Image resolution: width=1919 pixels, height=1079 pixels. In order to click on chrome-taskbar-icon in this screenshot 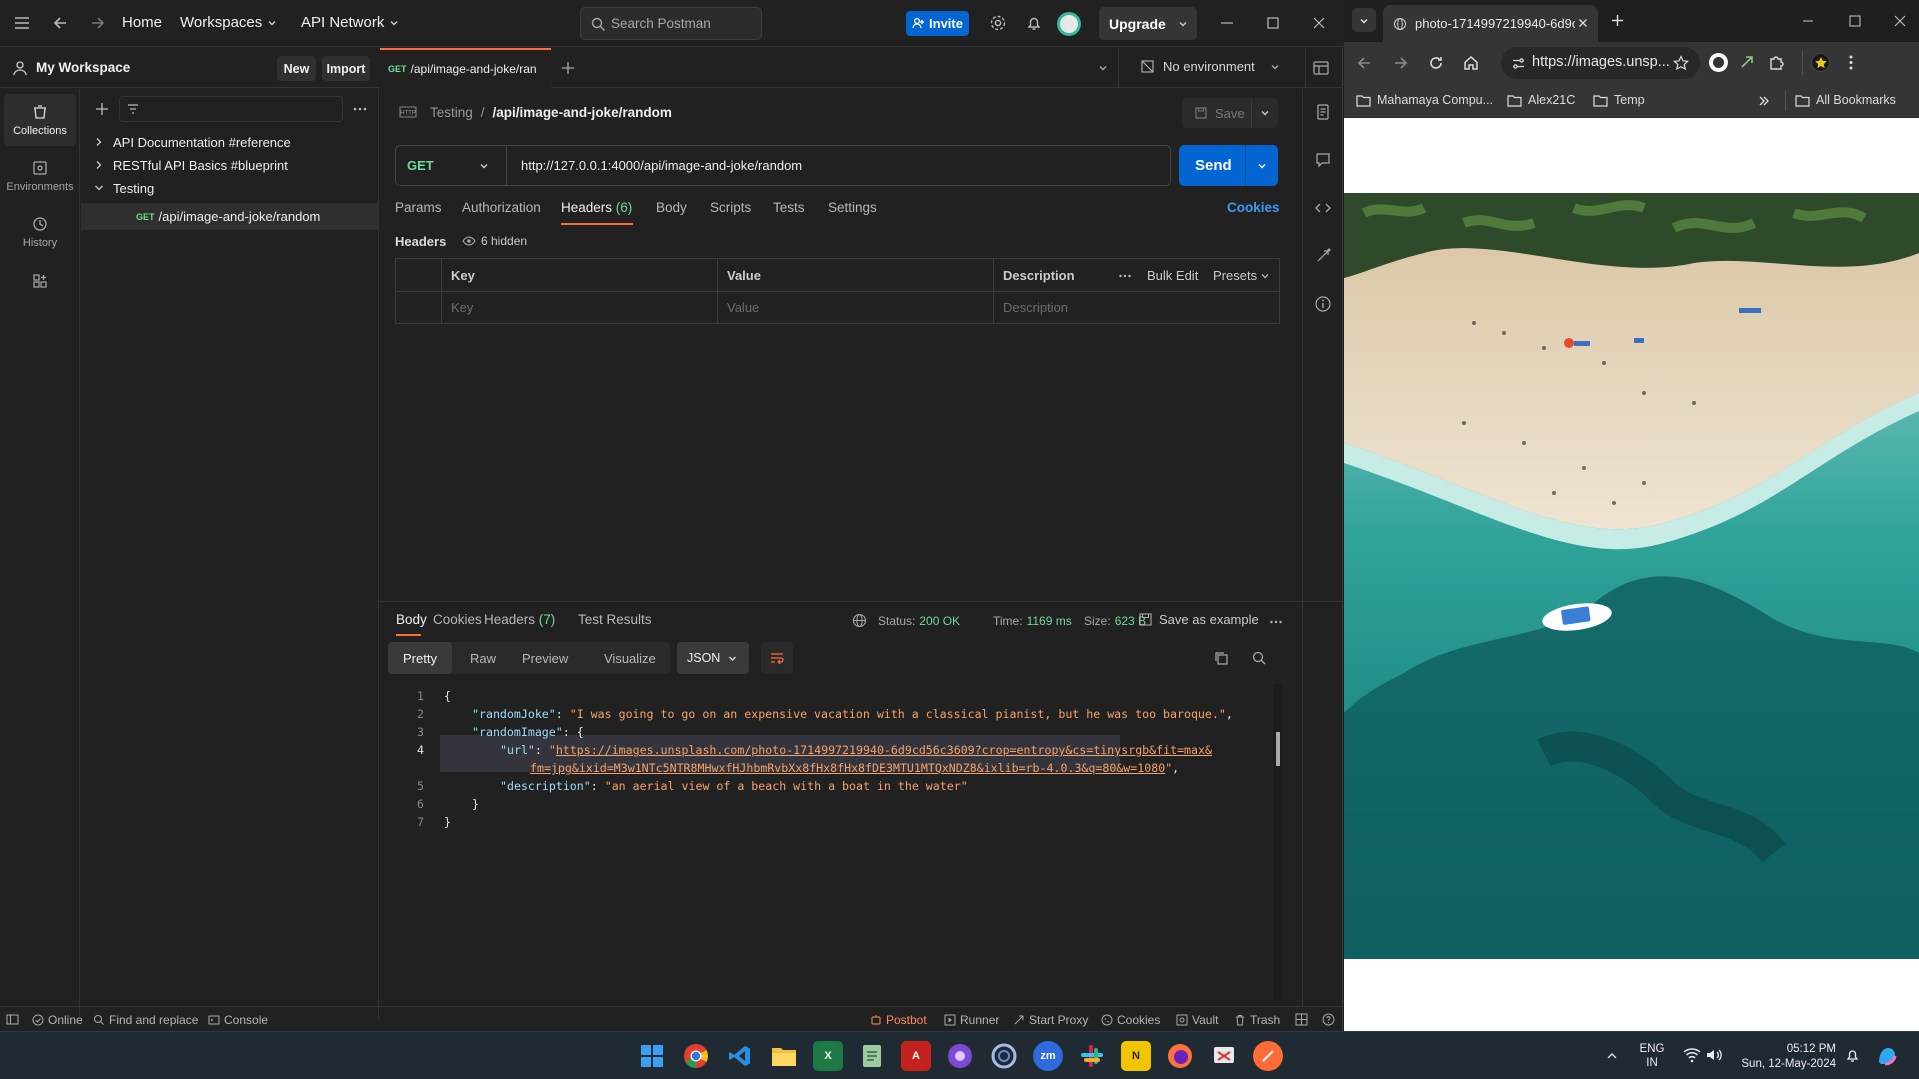, I will do `click(696, 1056)`.